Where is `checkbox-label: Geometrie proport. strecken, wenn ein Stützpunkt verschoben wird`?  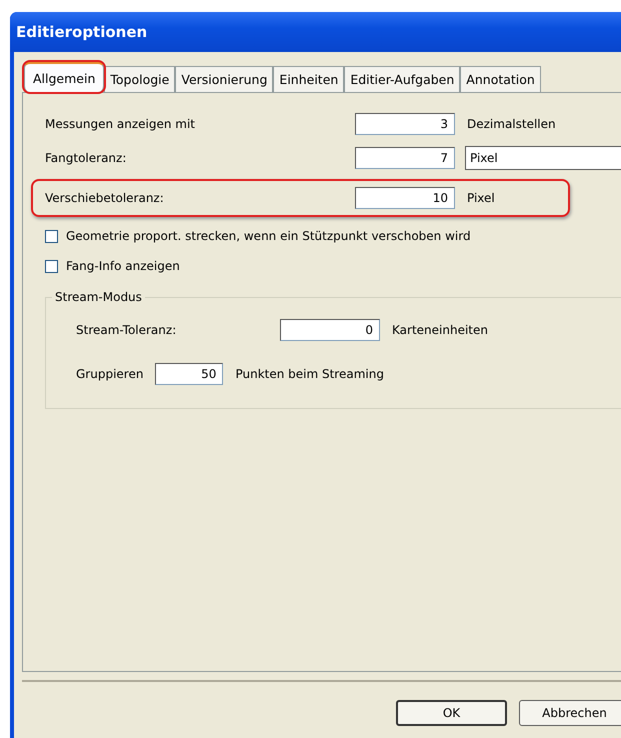
checkbox-label: Geometrie proport. strecken, wenn ein Stützpunkt verschoben wird is located at coordinates (268, 236).